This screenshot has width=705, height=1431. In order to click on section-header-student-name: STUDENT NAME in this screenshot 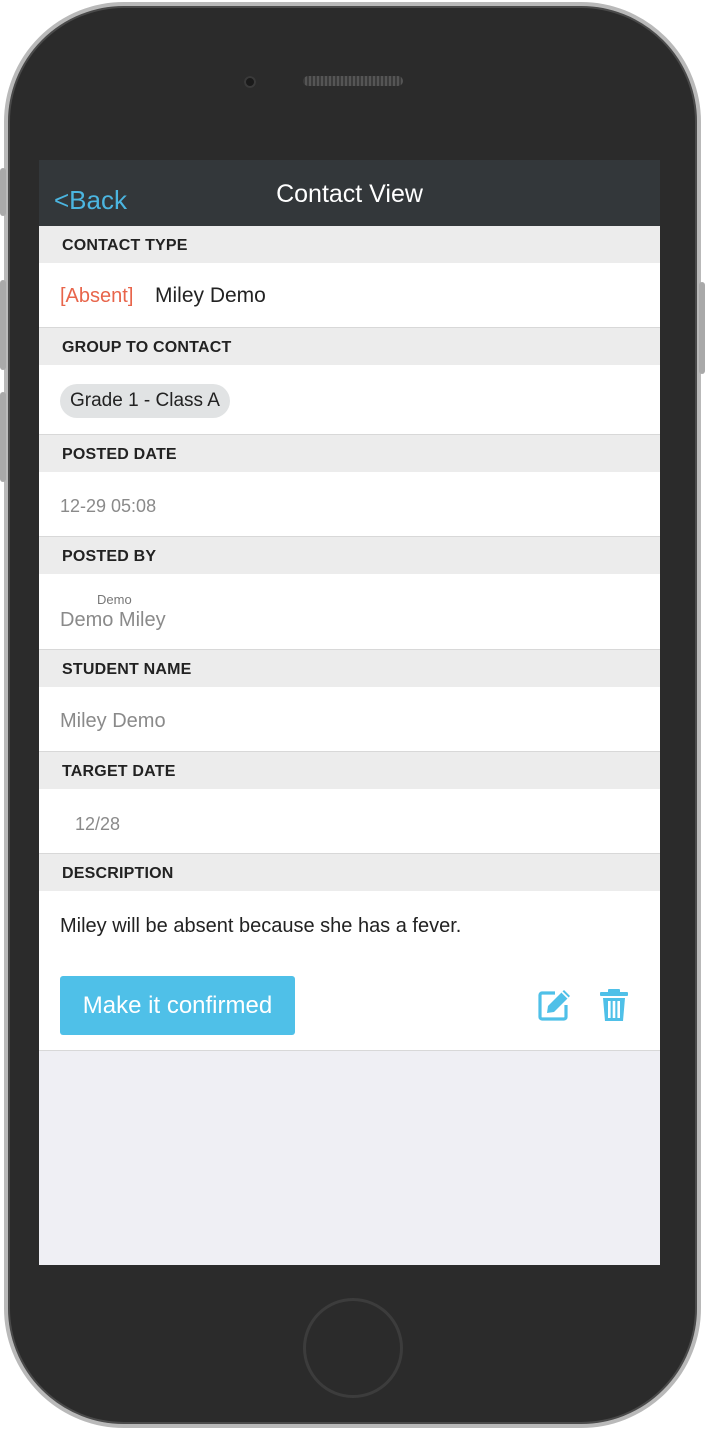, I will do `click(349, 668)`.